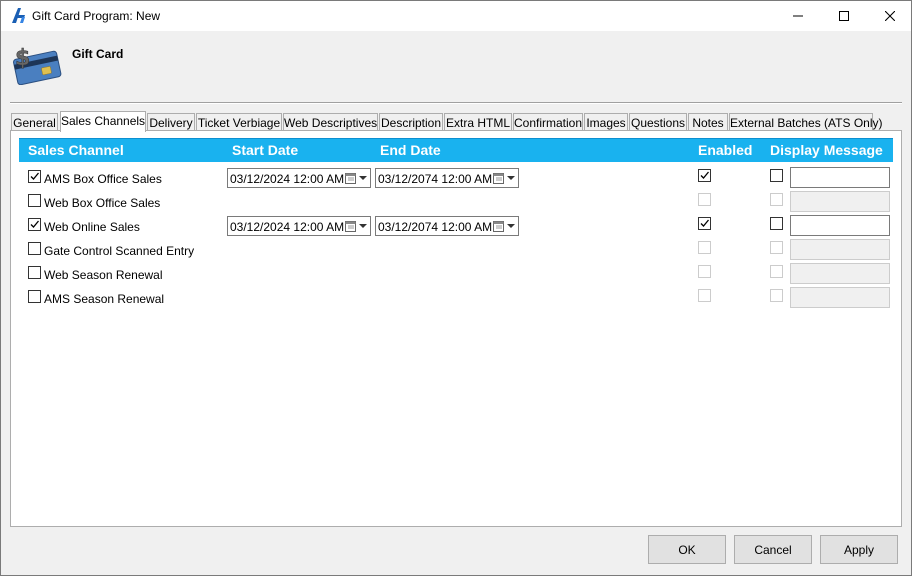 Image resolution: width=912 pixels, height=576 pixels. What do you see at coordinates (96, 16) in the screenshot?
I see `window-title: Gift Card Program: New` at bounding box center [96, 16].